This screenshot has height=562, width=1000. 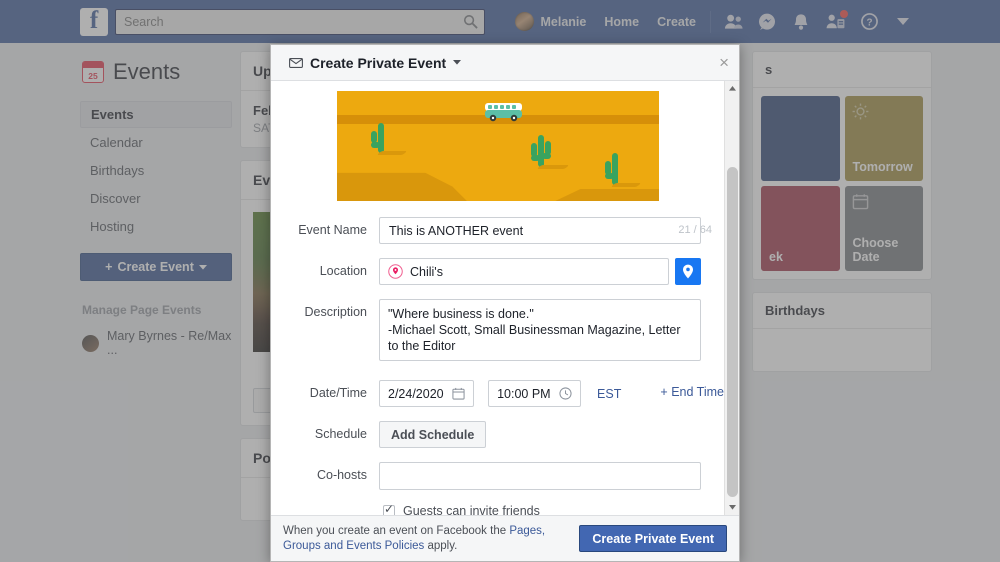 What do you see at coordinates (503, 112) in the screenshot?
I see `bus-icon` at bounding box center [503, 112].